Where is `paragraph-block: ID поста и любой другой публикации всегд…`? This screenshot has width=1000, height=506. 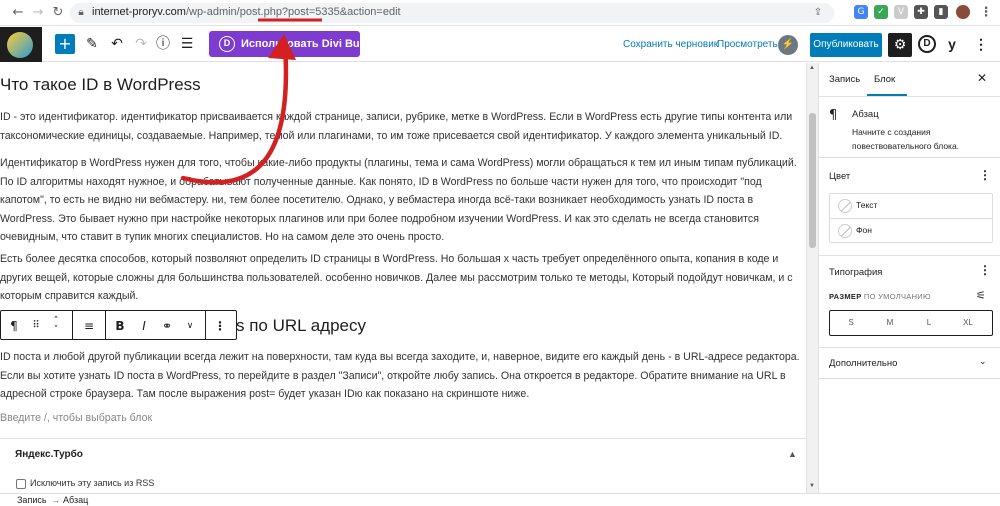
paragraph-block: ID поста и любой другой публикации всегд… is located at coordinates (400, 376).